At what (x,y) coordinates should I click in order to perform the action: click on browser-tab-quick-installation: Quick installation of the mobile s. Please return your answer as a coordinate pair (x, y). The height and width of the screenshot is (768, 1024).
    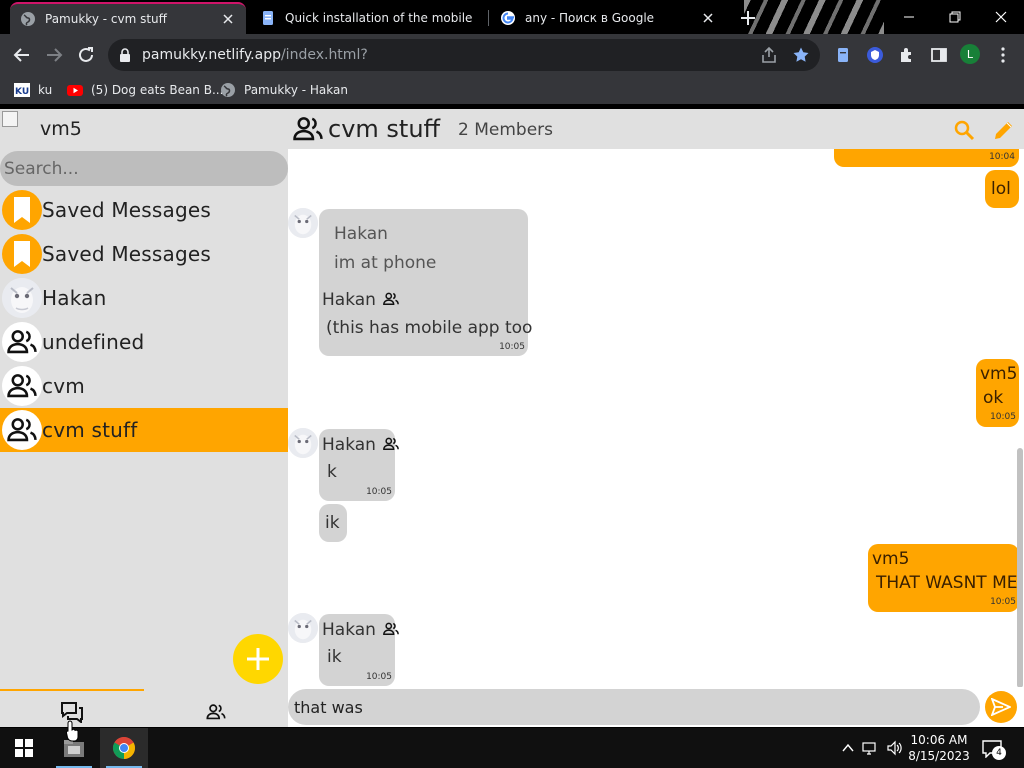
    Looking at the image, I should click on (368, 18).